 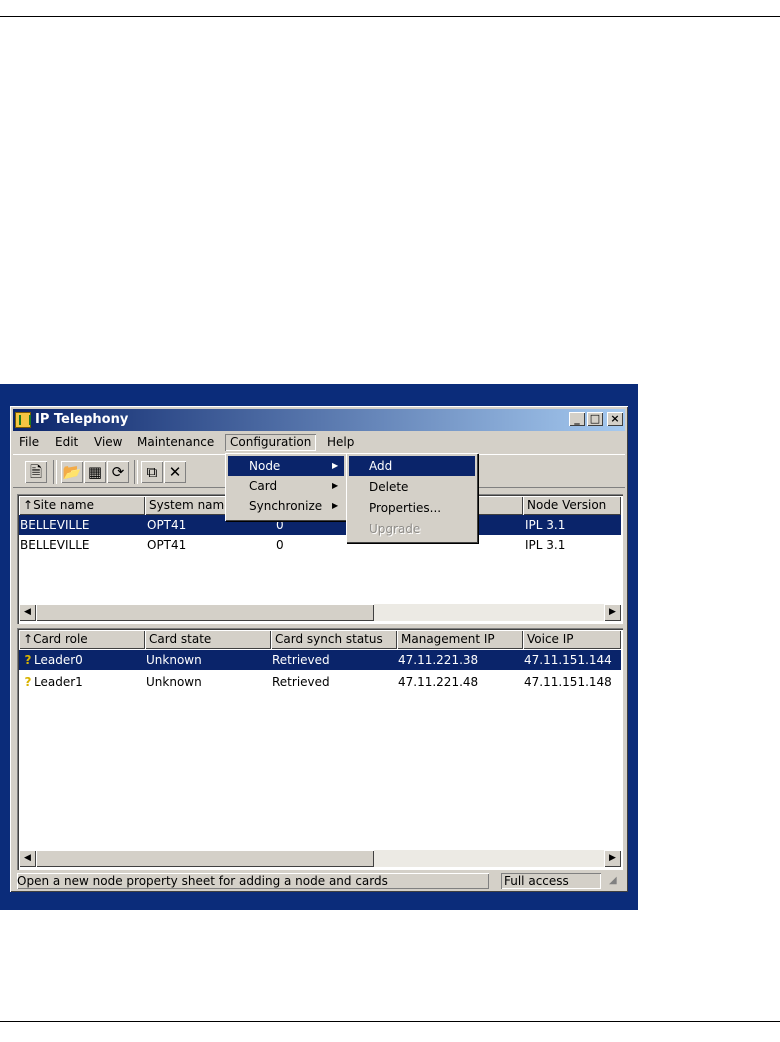 I want to click on page-bottom-rule, so click(x=390, y=1021).